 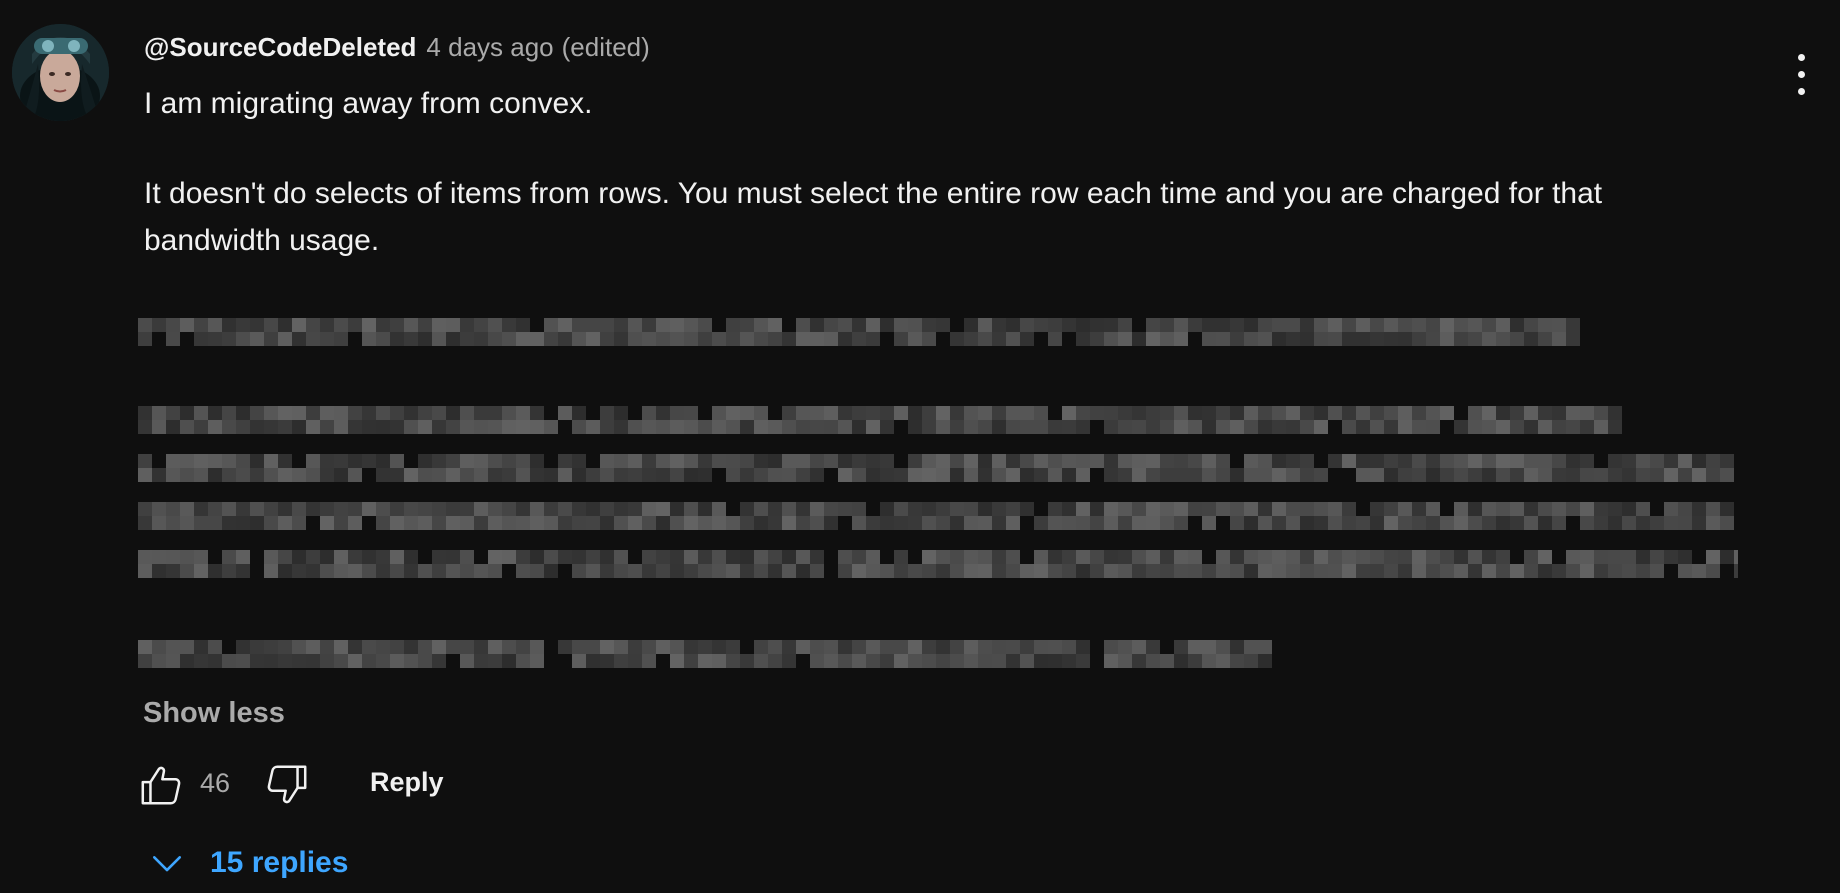 What do you see at coordinates (262, 240) in the screenshot?
I see `comment-text-line-3: bandwidth usage.` at bounding box center [262, 240].